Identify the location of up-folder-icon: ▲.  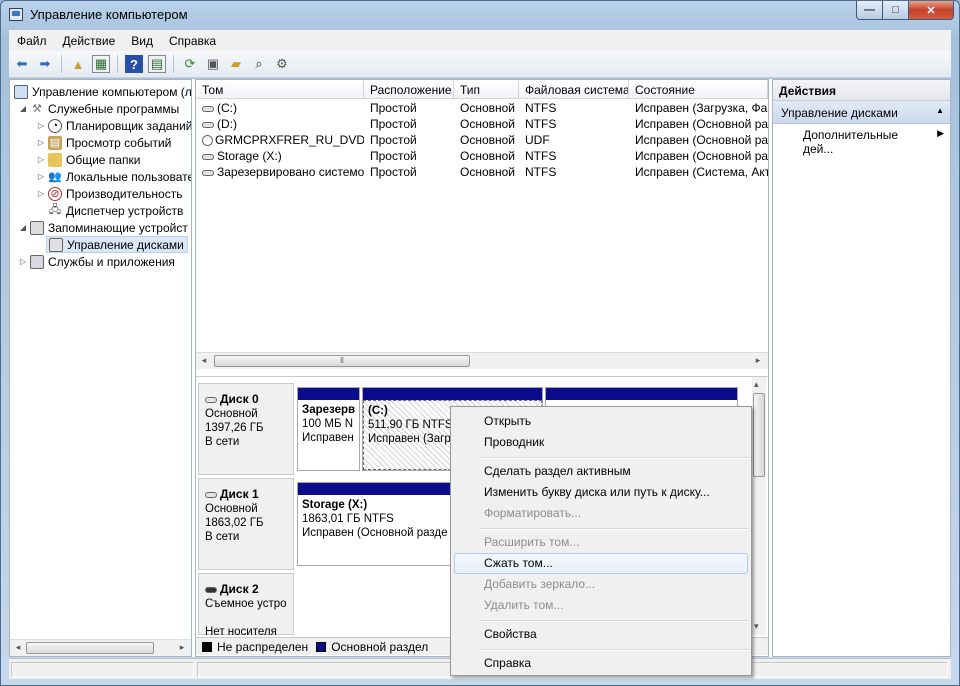
(78, 64).